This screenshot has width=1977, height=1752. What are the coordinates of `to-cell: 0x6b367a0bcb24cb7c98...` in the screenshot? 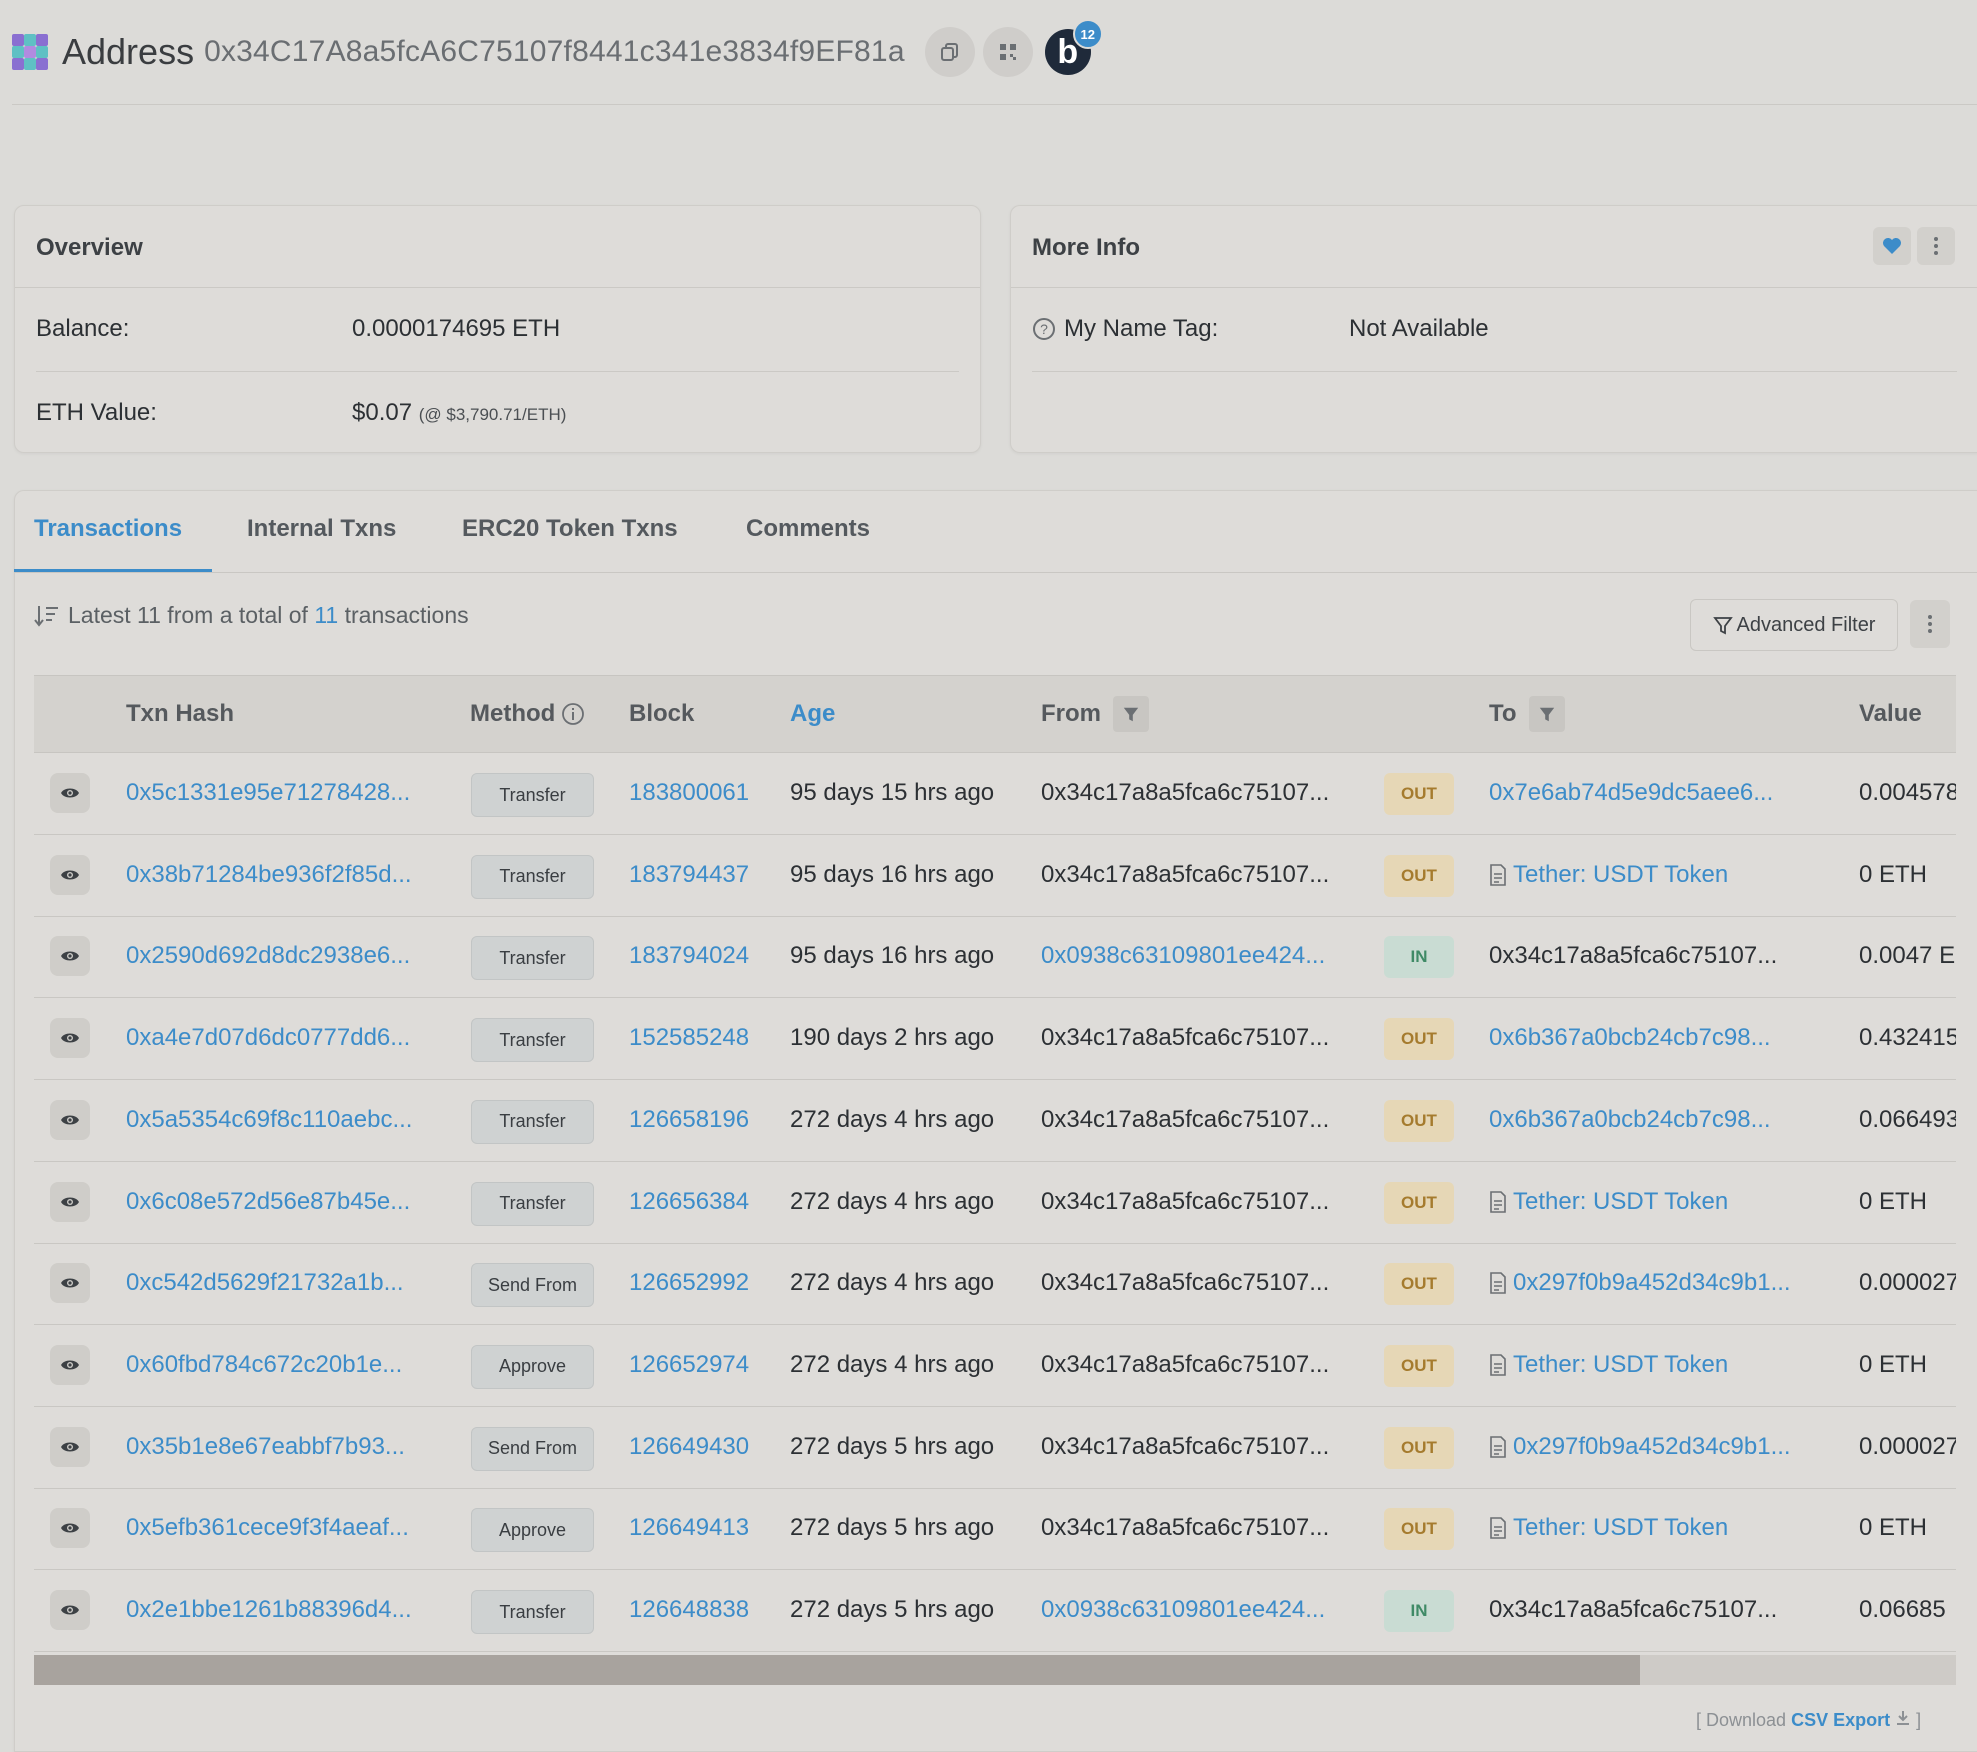 It's located at (1669, 1038).